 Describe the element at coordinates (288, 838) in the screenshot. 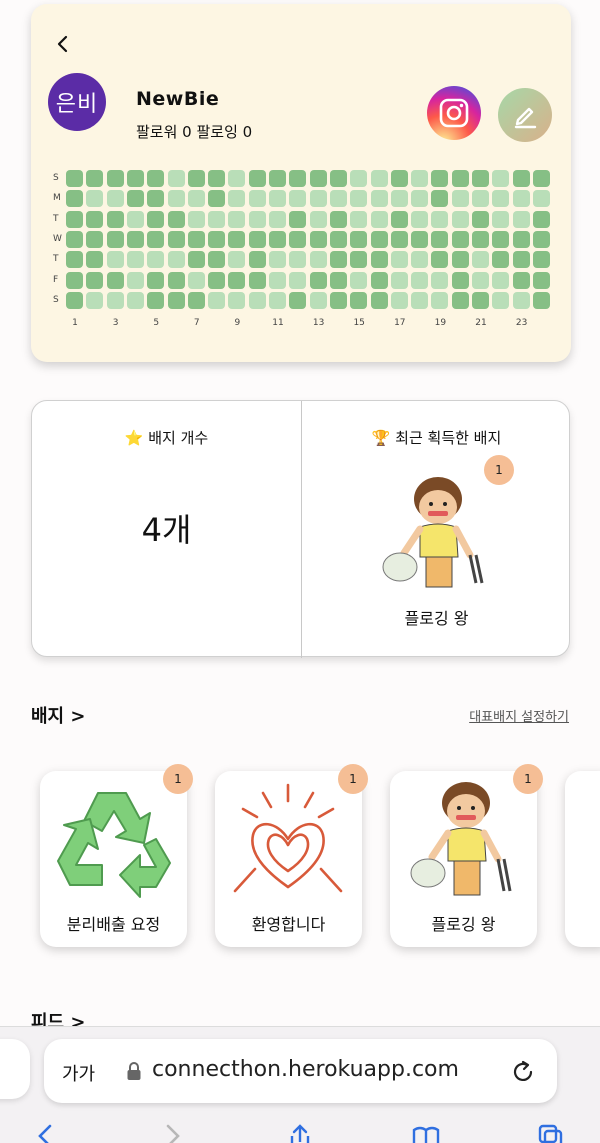

I see `heart-hands-icon` at that location.